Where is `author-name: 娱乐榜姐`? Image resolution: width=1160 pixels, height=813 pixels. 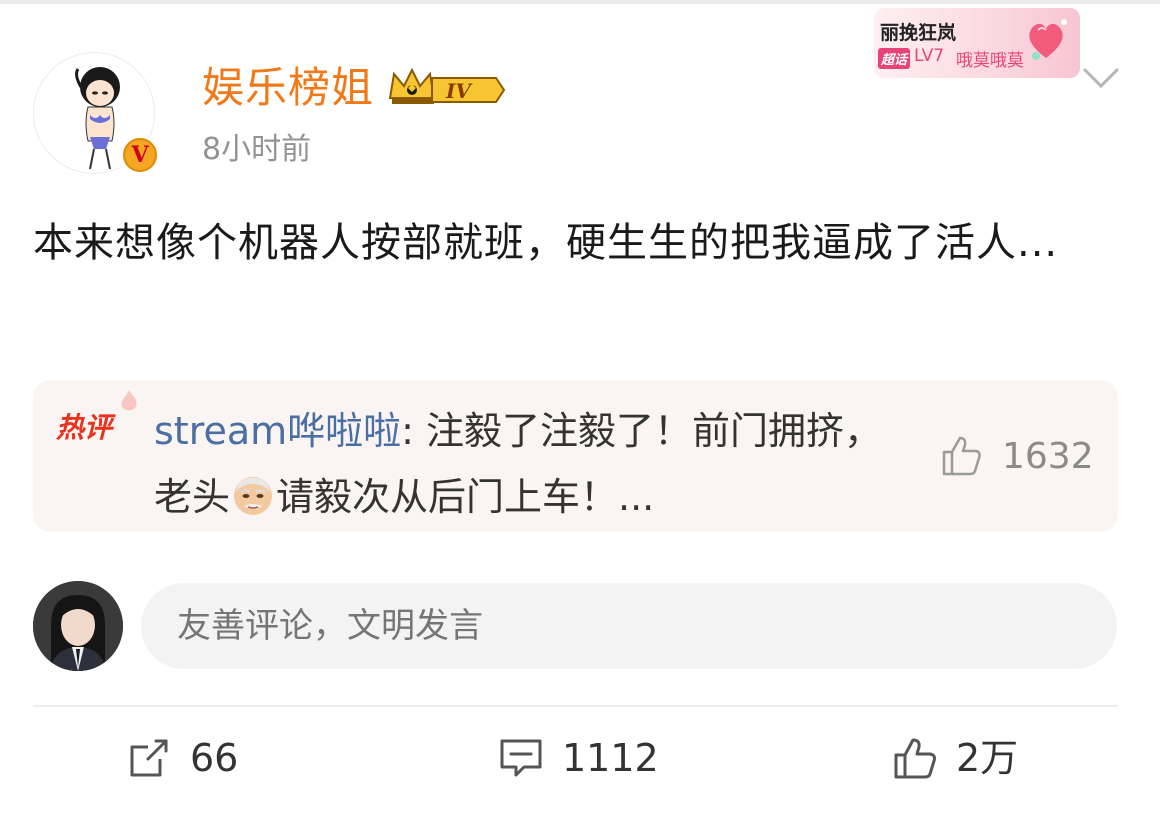
author-name: 娱乐榜姐 is located at coordinates (288, 88).